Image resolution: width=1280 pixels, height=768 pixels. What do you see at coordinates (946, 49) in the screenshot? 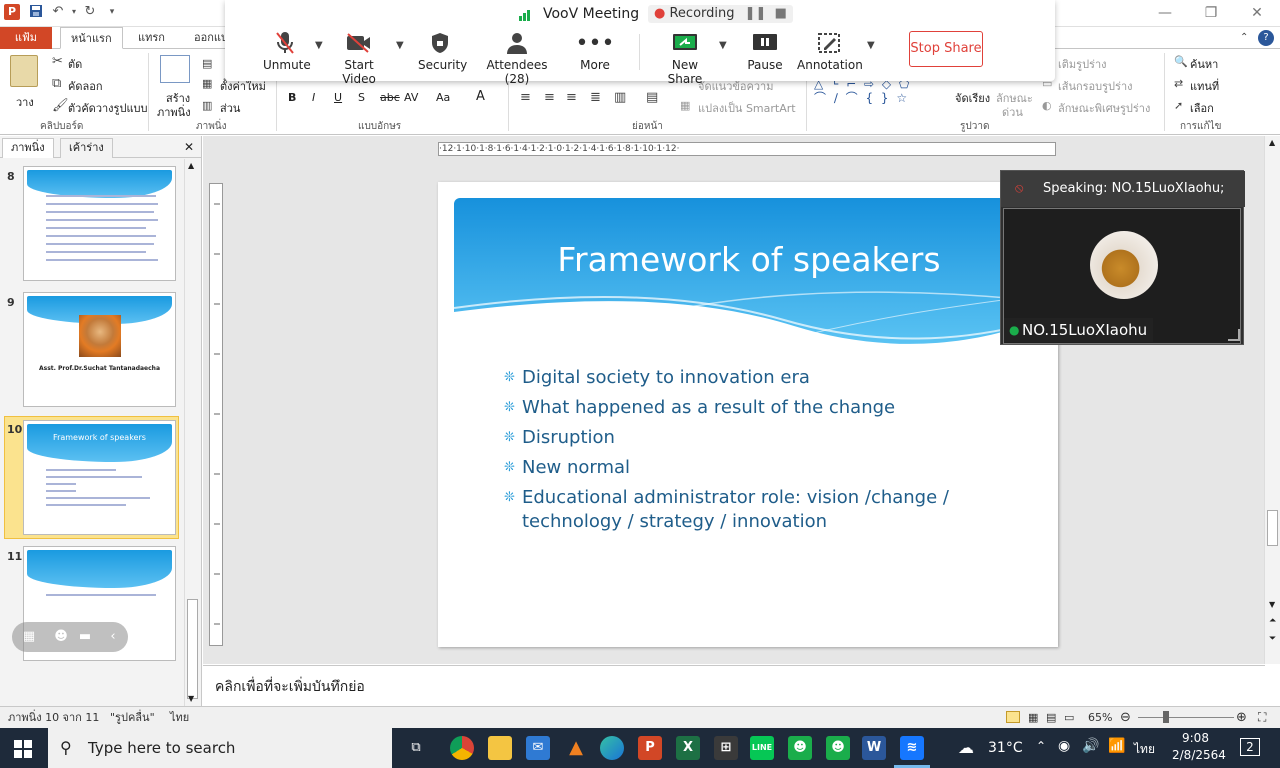
I see `stop-share-button: Stop Share` at bounding box center [946, 49].